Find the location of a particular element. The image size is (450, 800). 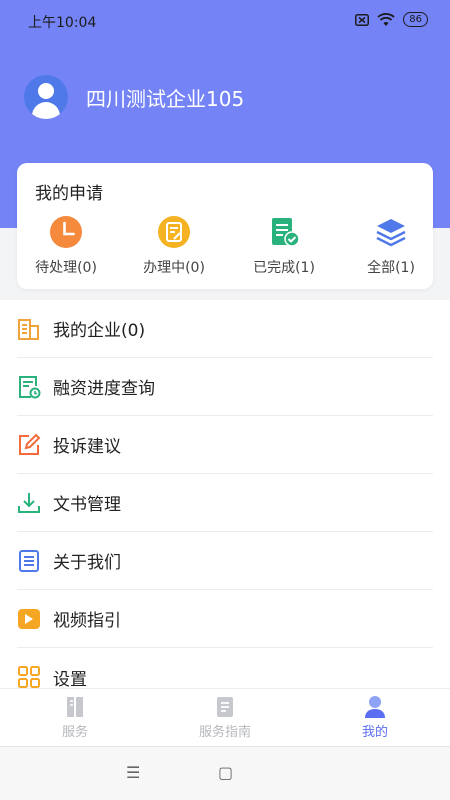

menu-label: 我的企业(0) is located at coordinates (99, 331).